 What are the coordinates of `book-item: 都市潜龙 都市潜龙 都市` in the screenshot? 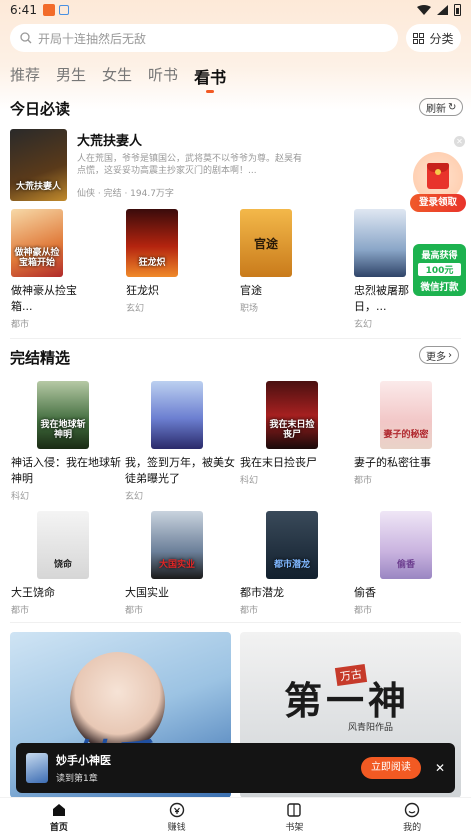 It's located at (295, 563).